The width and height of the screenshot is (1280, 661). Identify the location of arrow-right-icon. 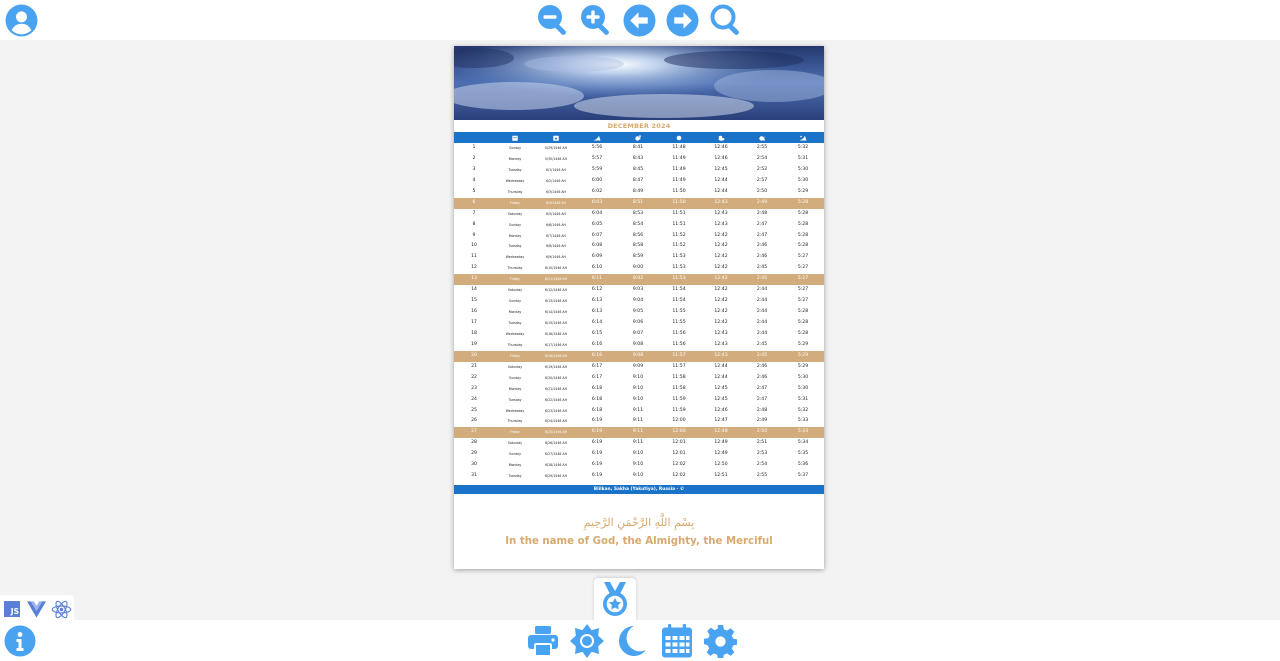
(682, 20).